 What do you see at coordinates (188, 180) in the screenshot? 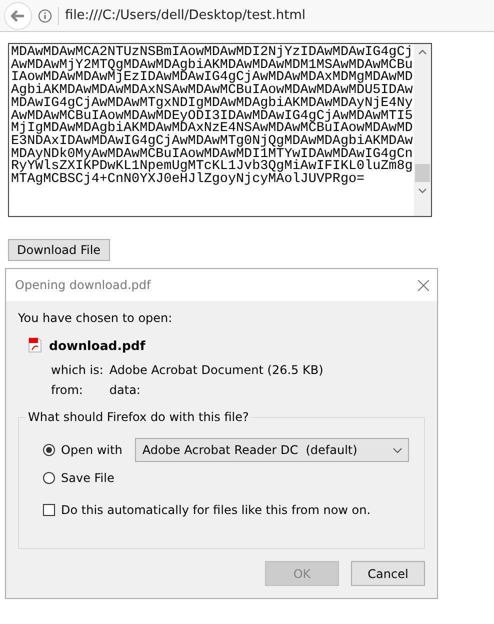
I see `text-line: MTAgMCBSCj4+CnN0YXJ0eHJlZgoyNjcyMAolJUVPRgo=` at bounding box center [188, 180].